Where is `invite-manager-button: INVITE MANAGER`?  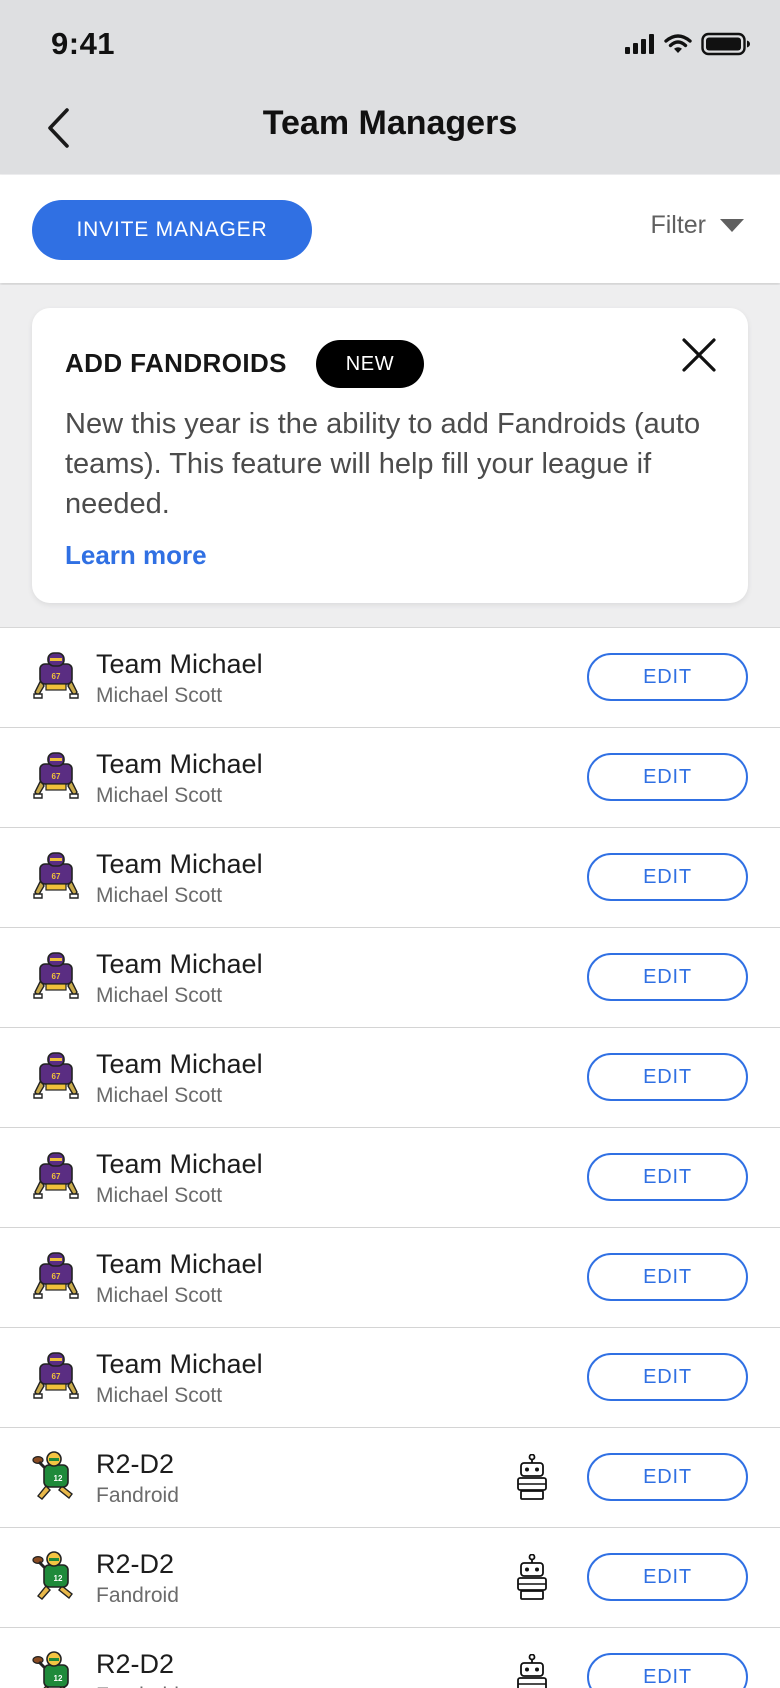
invite-manager-button: INVITE MANAGER is located at coordinates (172, 230).